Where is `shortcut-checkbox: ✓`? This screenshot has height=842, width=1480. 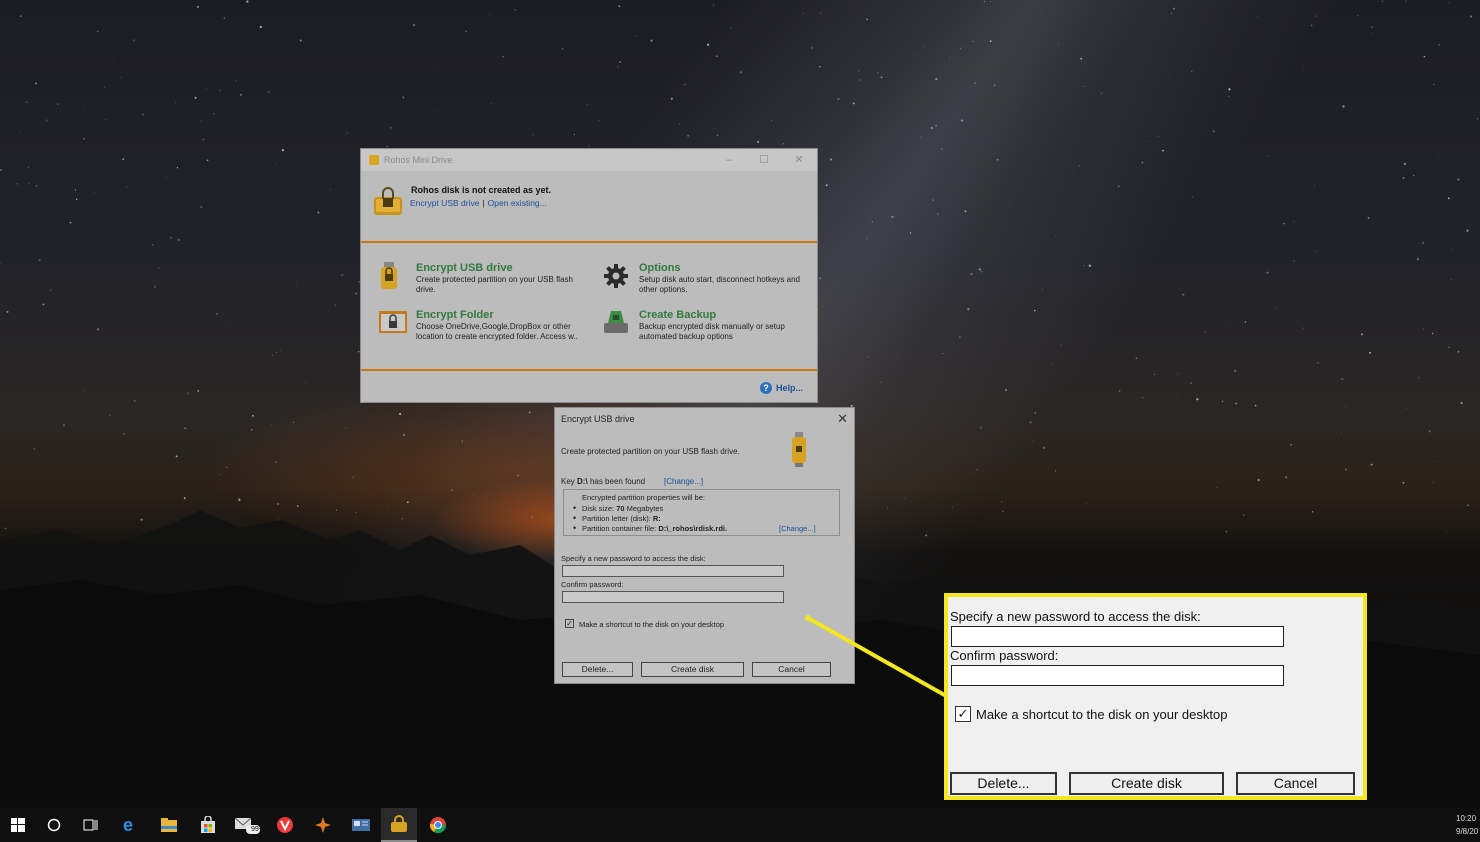
shortcut-checkbox: ✓ is located at coordinates (569, 623).